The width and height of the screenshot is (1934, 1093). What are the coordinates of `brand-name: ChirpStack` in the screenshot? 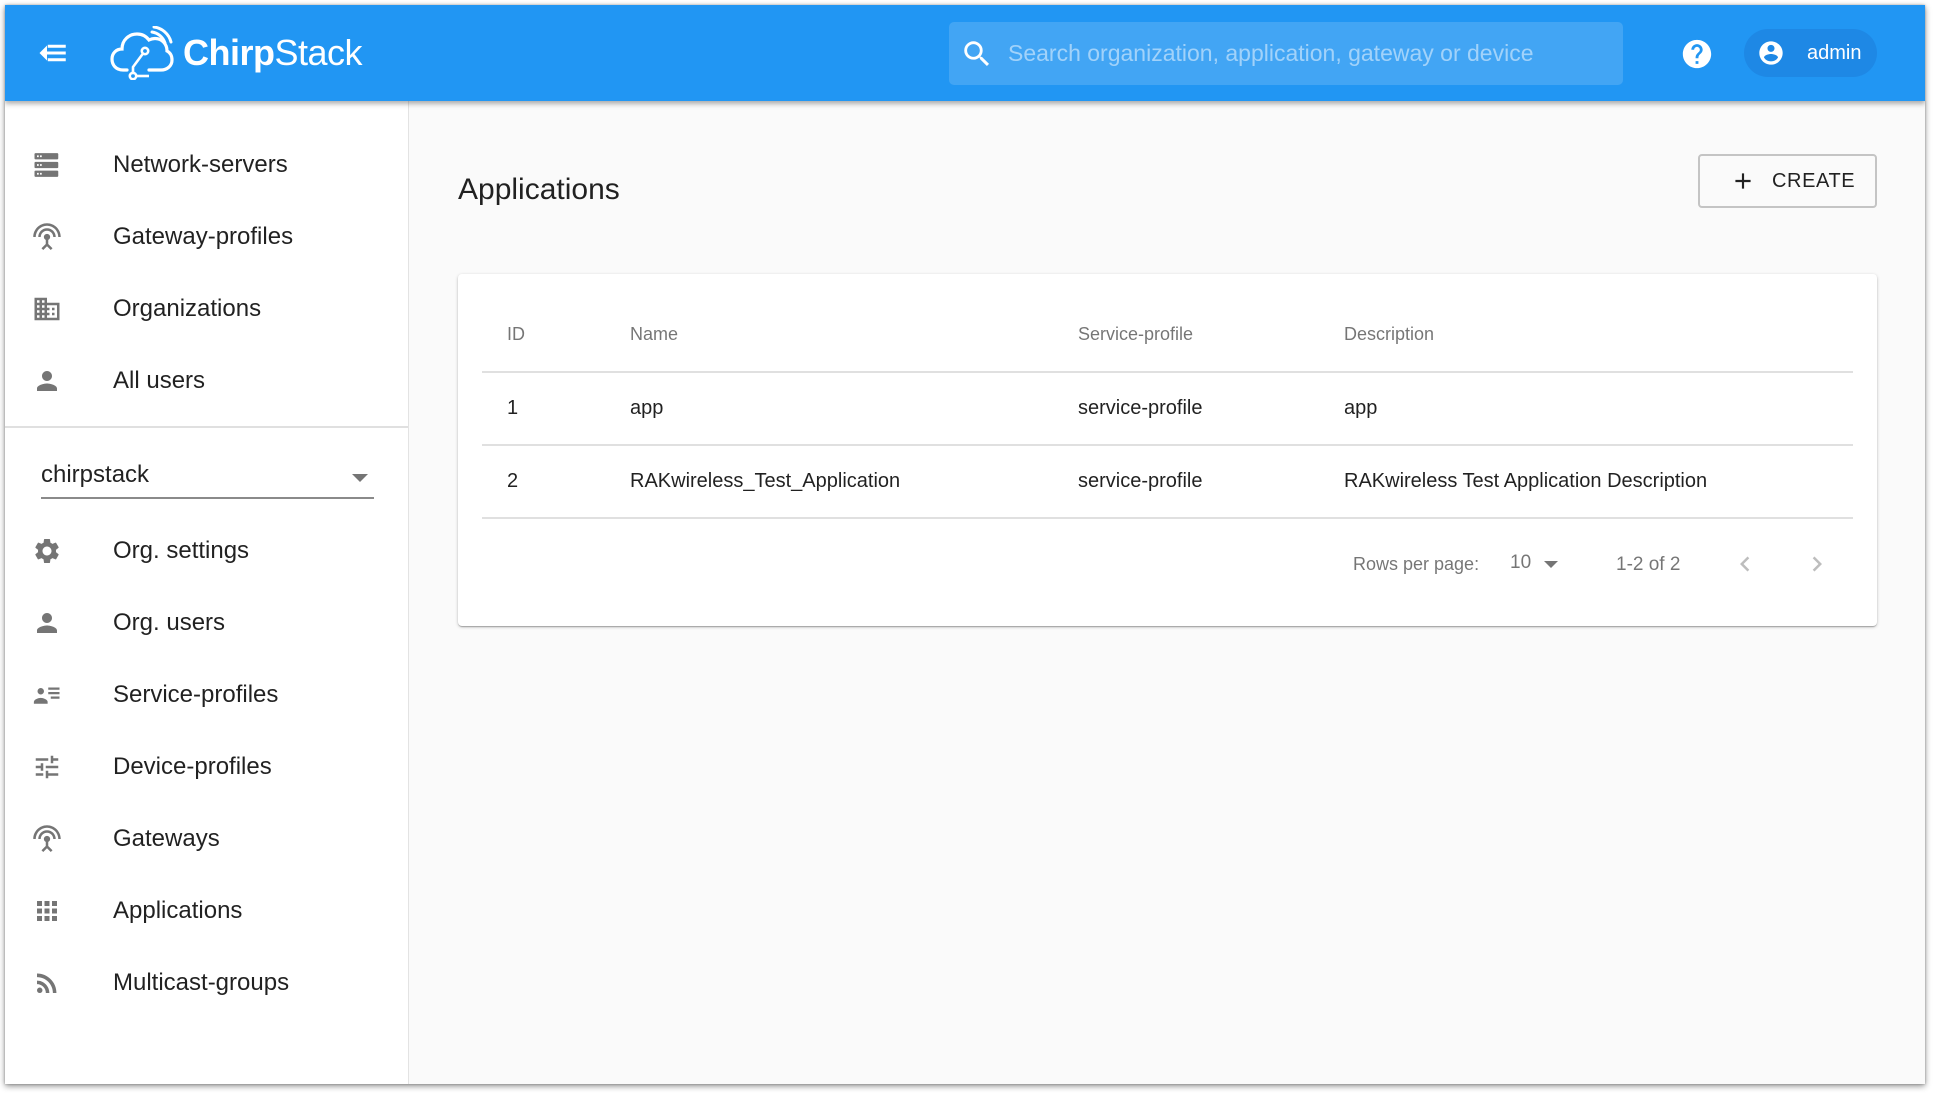 It's located at (273, 52).